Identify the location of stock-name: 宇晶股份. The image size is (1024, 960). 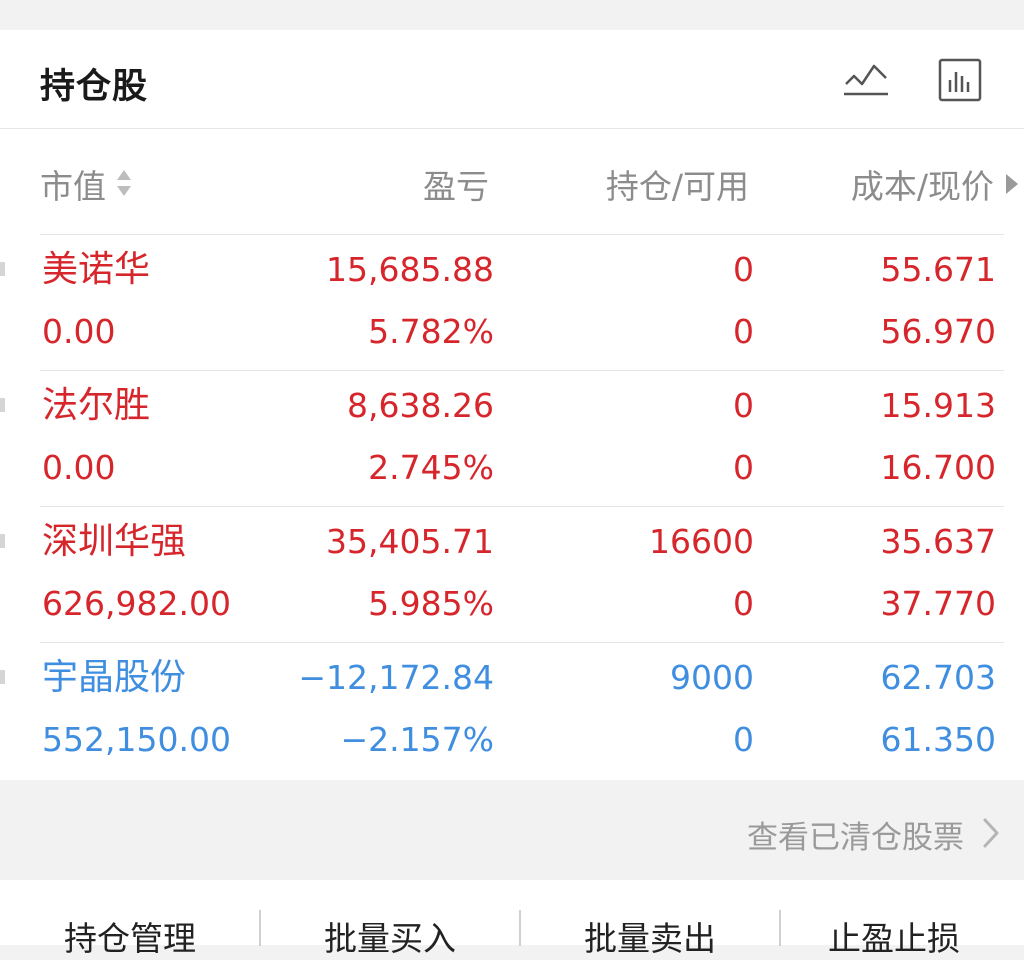
(114, 677).